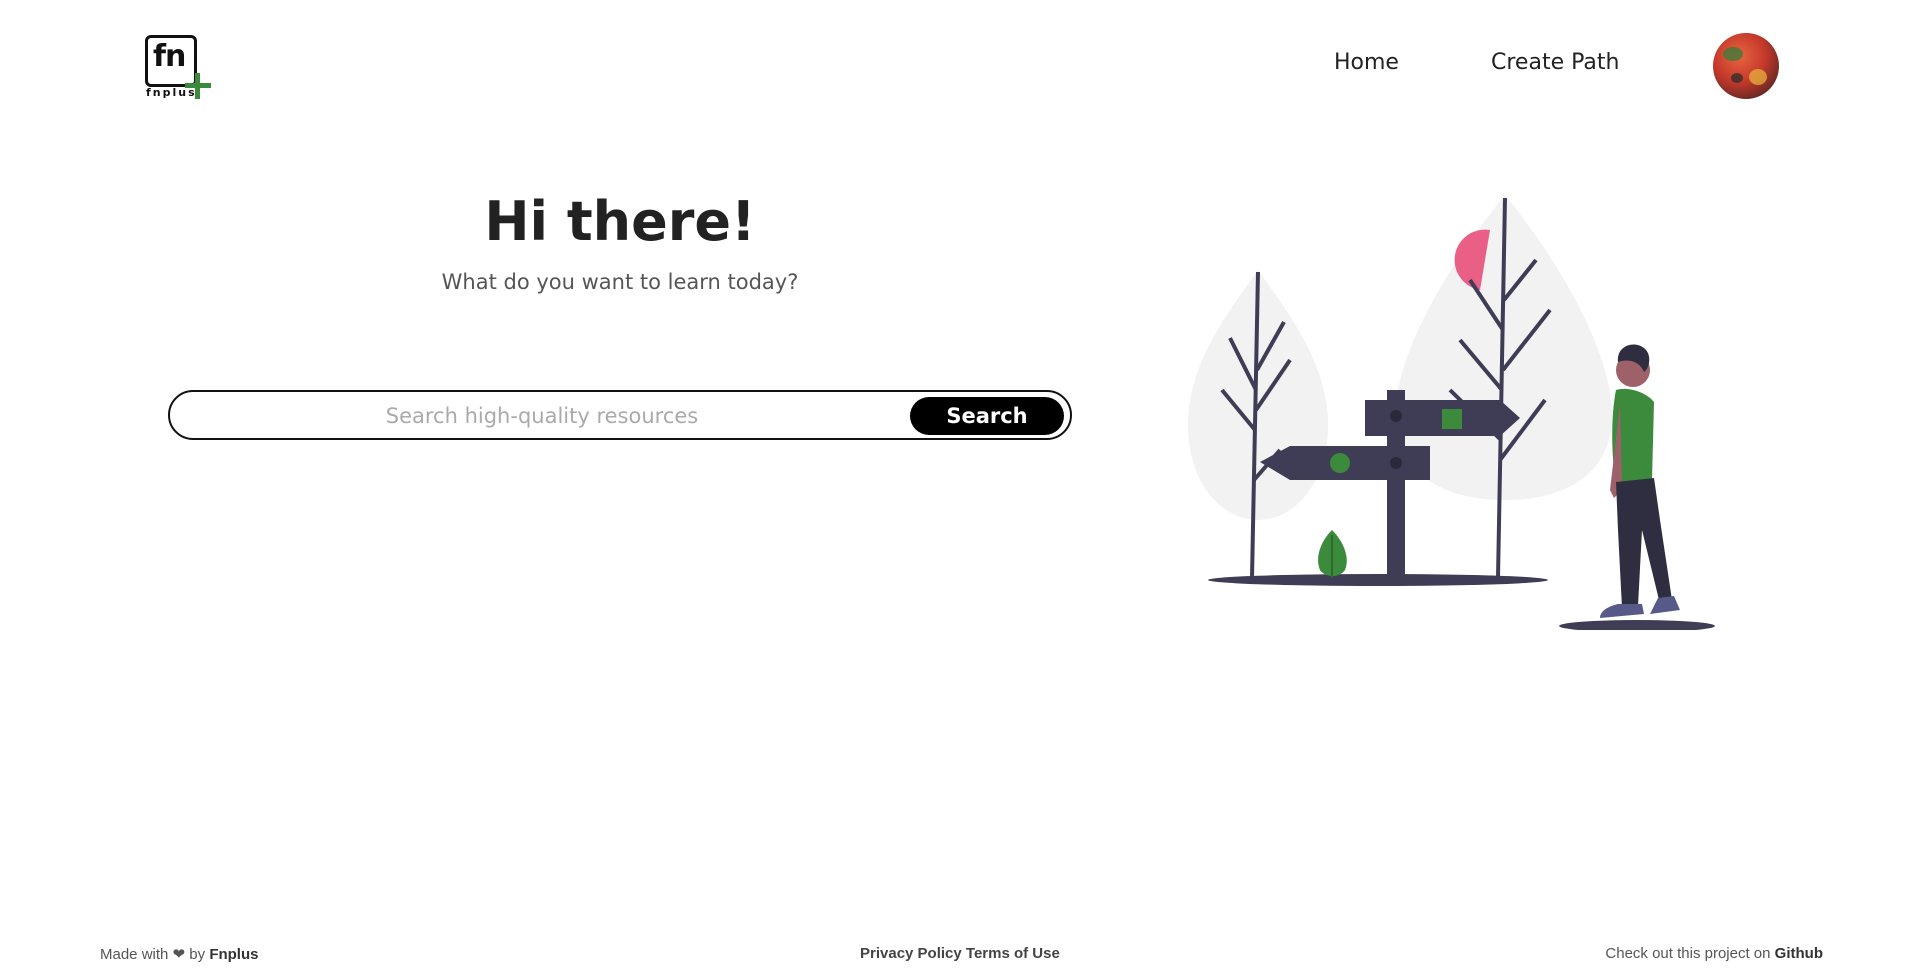 This screenshot has height=980, width=1905. What do you see at coordinates (1799, 953) in the screenshot?
I see `github-link: Github` at bounding box center [1799, 953].